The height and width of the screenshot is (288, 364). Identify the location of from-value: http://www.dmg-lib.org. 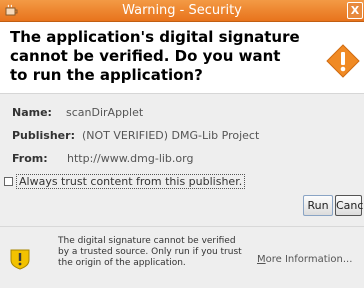
(130, 158).